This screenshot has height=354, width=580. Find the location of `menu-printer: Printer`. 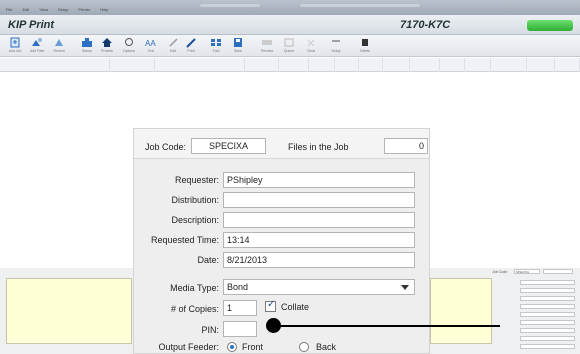

menu-printer: Printer is located at coordinates (84, 9).